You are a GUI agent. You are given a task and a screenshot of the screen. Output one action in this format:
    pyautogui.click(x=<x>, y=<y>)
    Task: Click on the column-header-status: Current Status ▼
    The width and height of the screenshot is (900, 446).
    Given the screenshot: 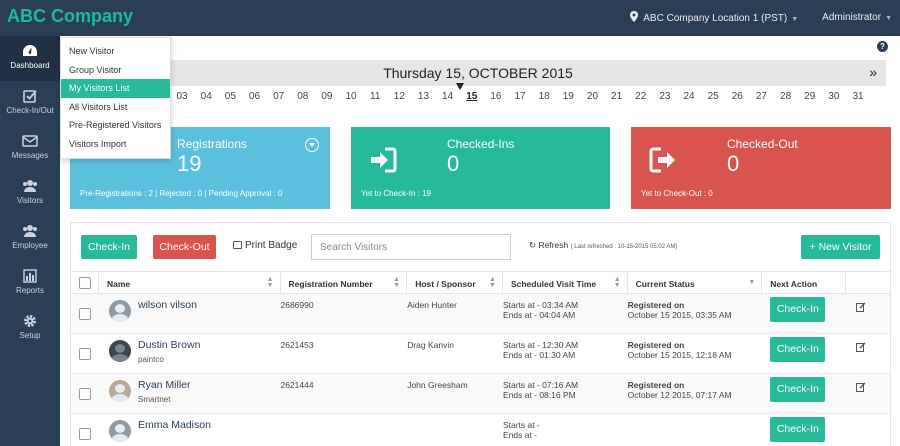 What is the action you would take?
    pyautogui.click(x=695, y=282)
    